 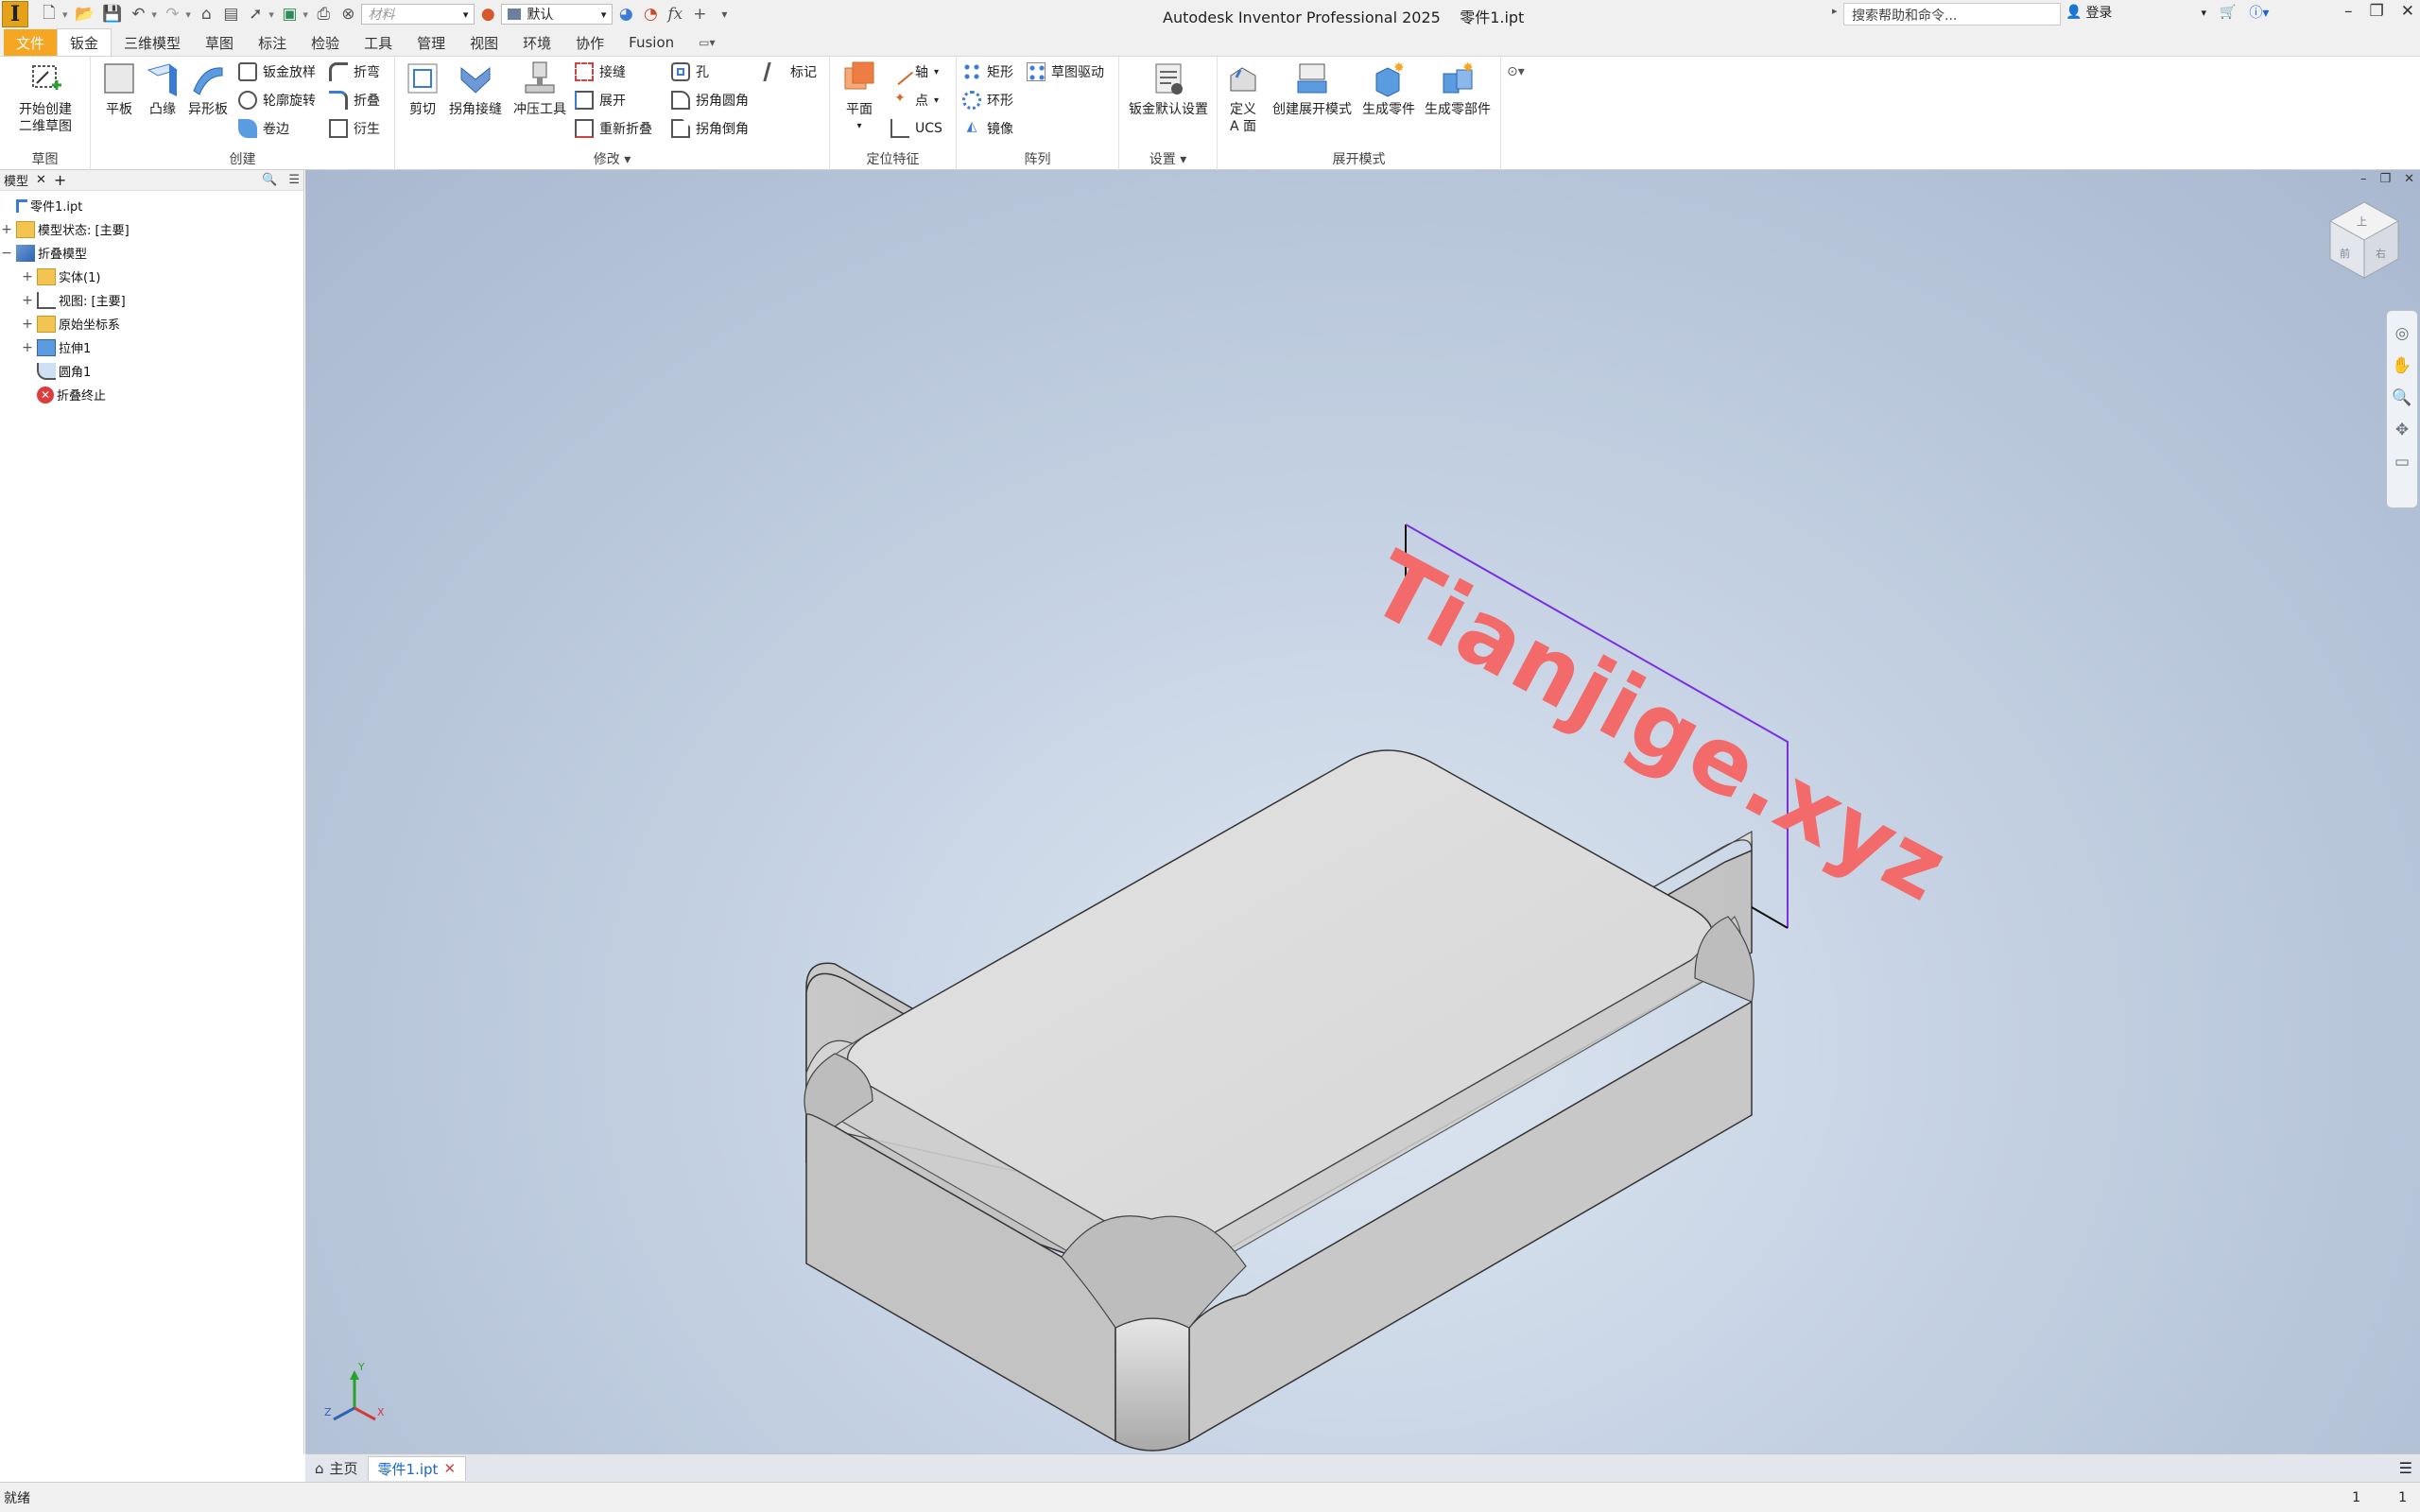 What do you see at coordinates (151, 229) in the screenshot?
I see `tree-node-model-state: + 模型状态: [主要]` at bounding box center [151, 229].